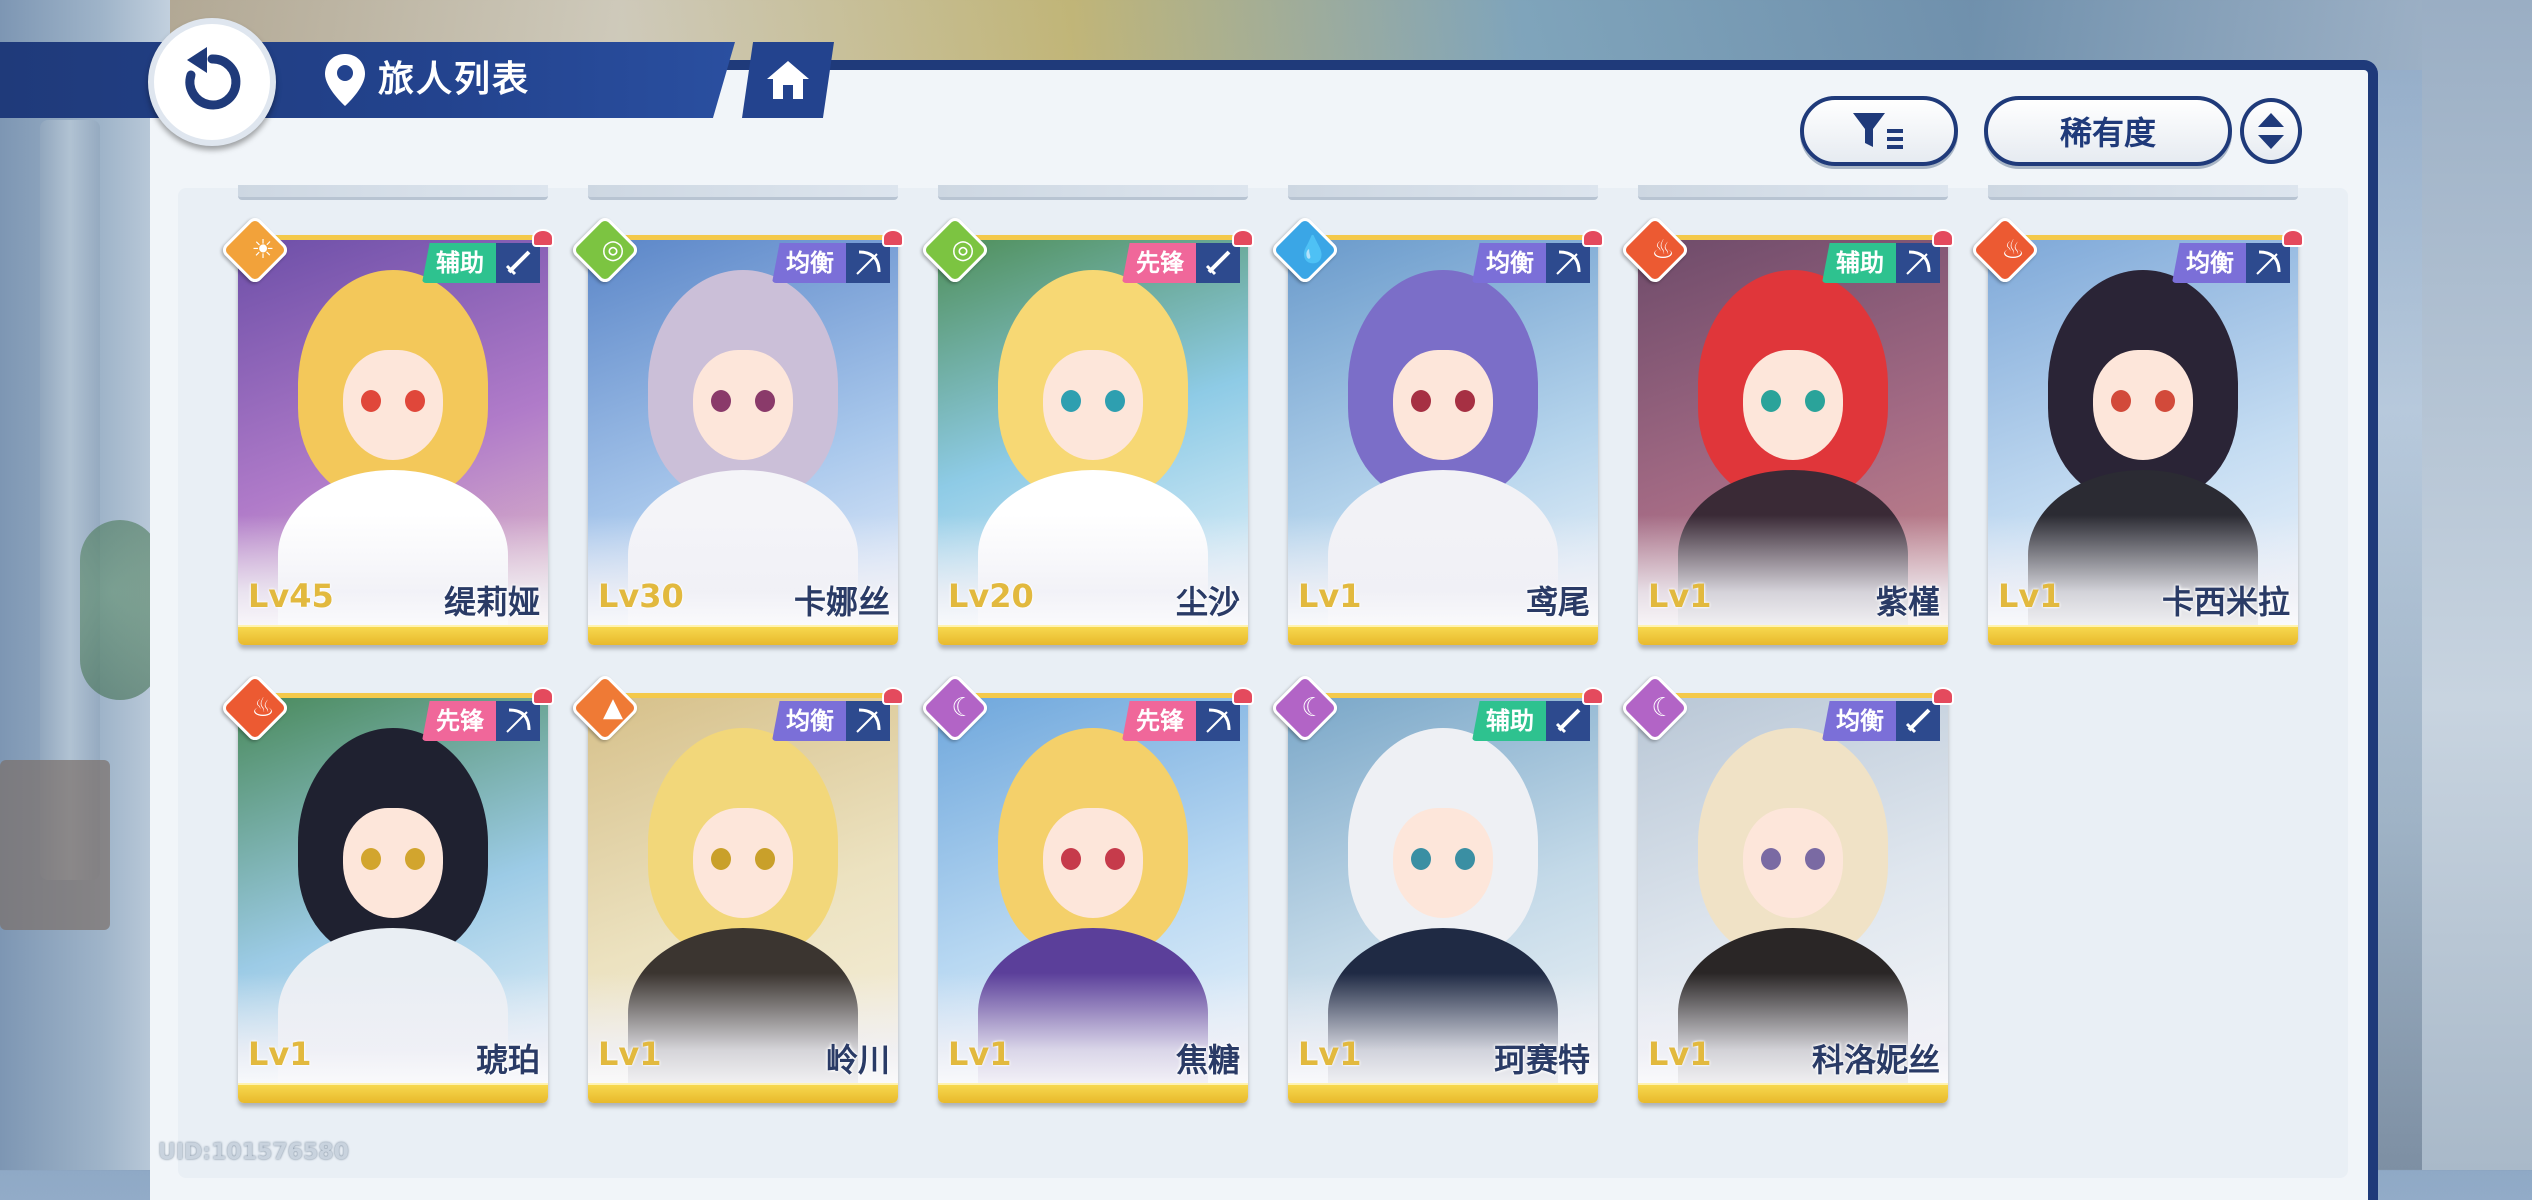 This screenshot has width=2532, height=1200. Describe the element at coordinates (2477, 585) in the screenshot. I see `background-right` at that location.